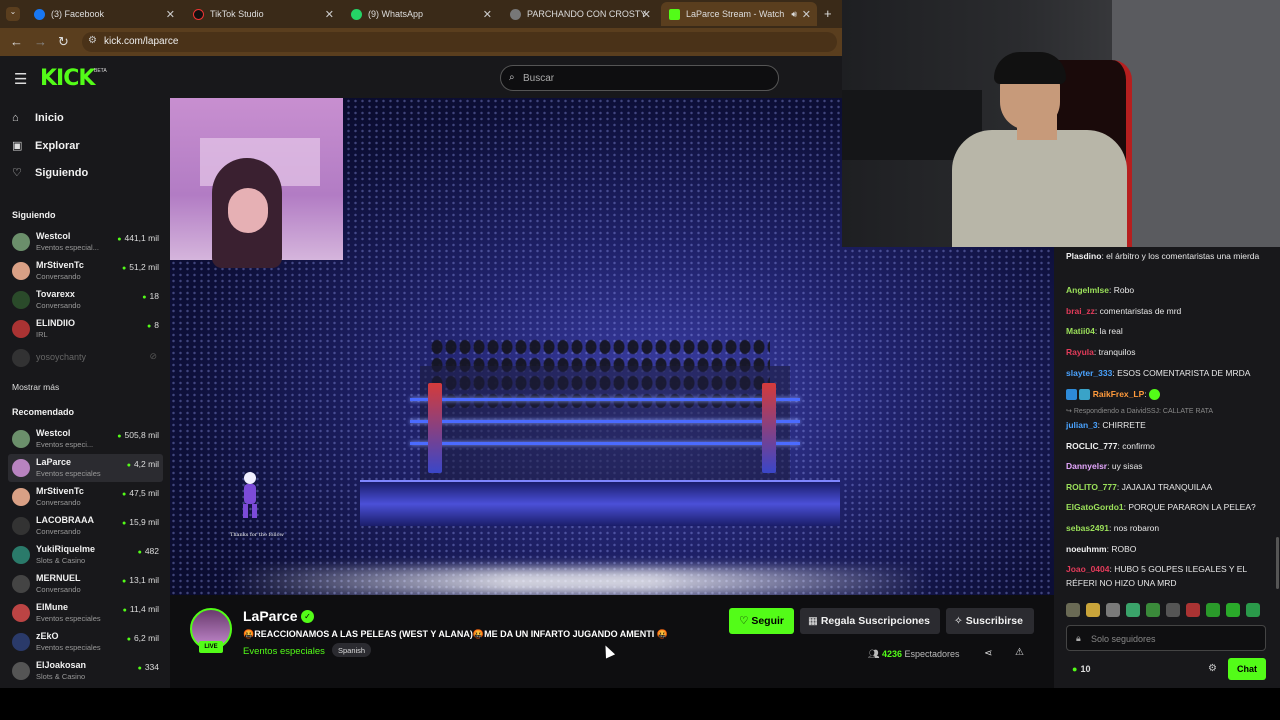 This screenshot has width=1280, height=720. Describe the element at coordinates (1166, 638) in the screenshot. I see `chat-input: 🔒︎ Solo seguidores` at that location.